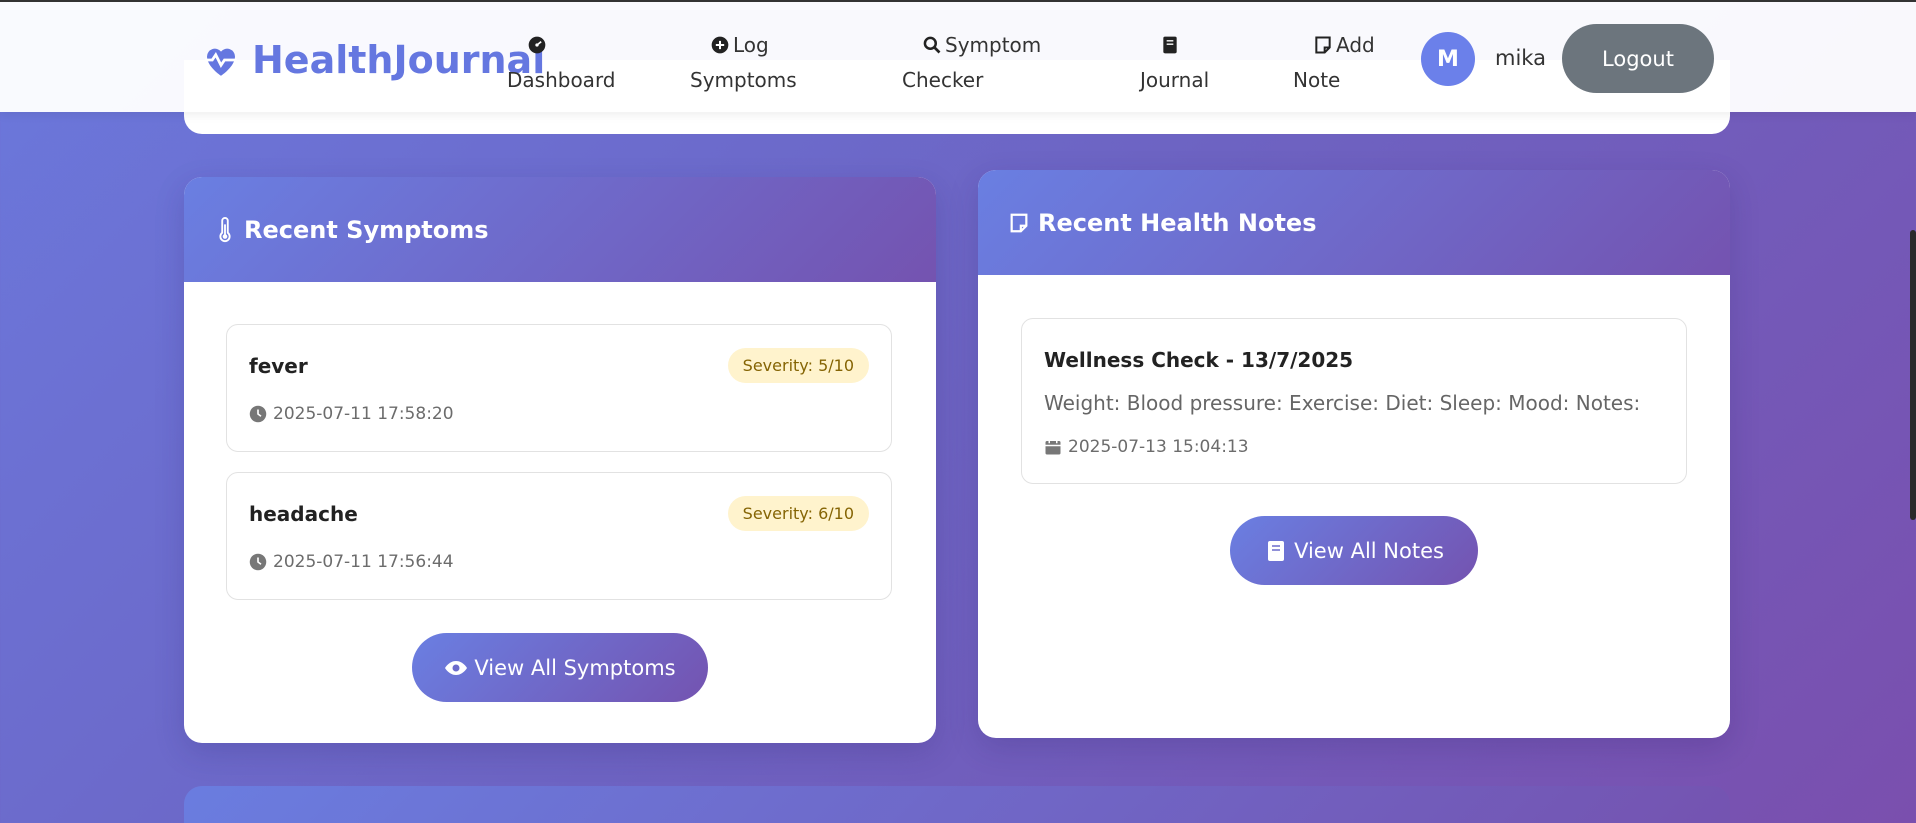 The height and width of the screenshot is (823, 1916). What do you see at coordinates (303, 514) in the screenshot?
I see `symptom-name: headache` at bounding box center [303, 514].